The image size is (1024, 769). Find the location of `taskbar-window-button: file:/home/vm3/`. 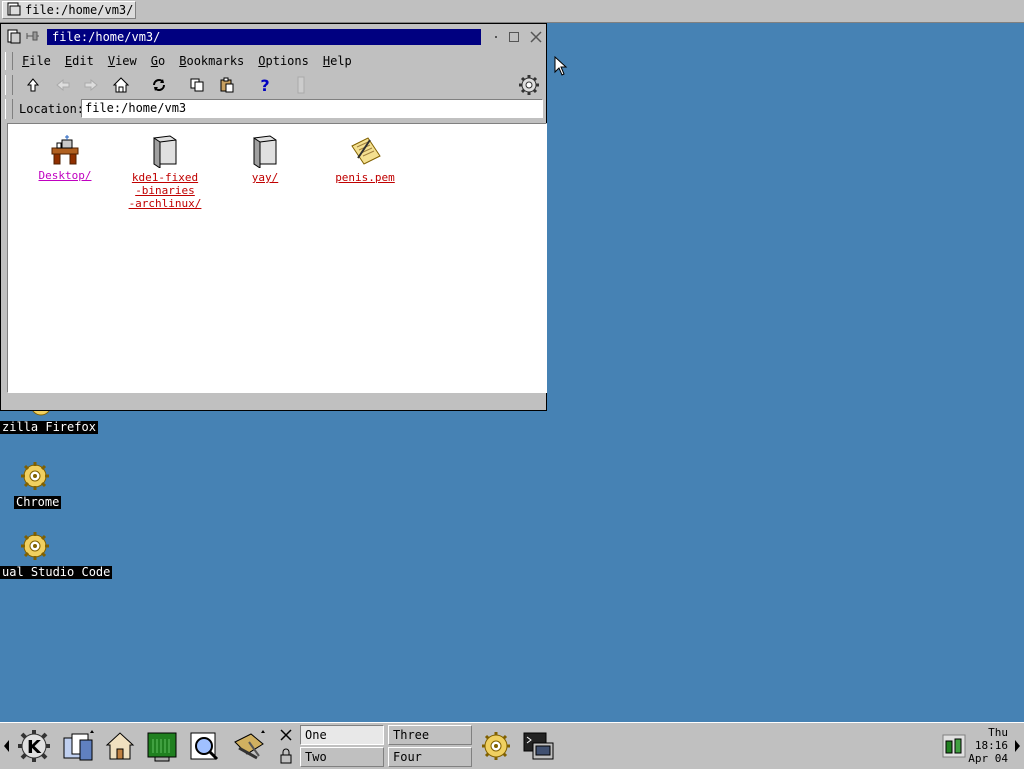

taskbar-window-button: file:/home/vm3/ is located at coordinates (69, 10).